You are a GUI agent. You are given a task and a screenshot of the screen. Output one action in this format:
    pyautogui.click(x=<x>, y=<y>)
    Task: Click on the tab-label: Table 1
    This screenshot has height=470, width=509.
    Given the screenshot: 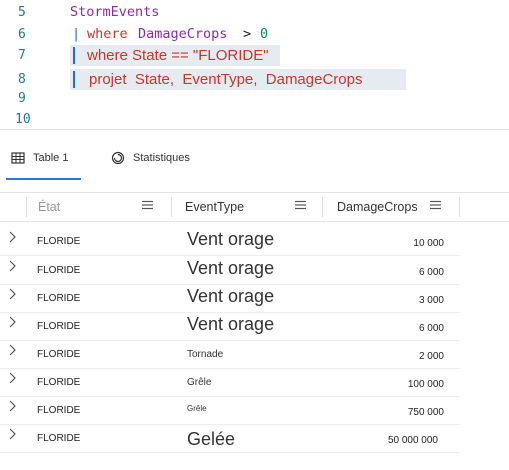 What is the action you would take?
    pyautogui.click(x=51, y=158)
    